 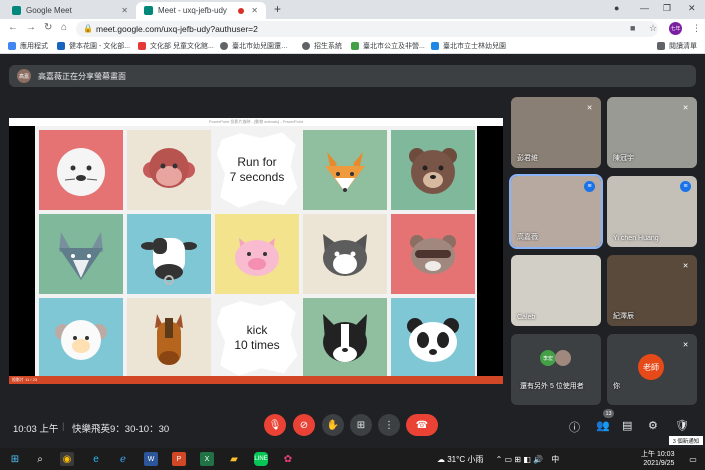 I want to click on reading-list: 閱讀清單, so click(x=677, y=46).